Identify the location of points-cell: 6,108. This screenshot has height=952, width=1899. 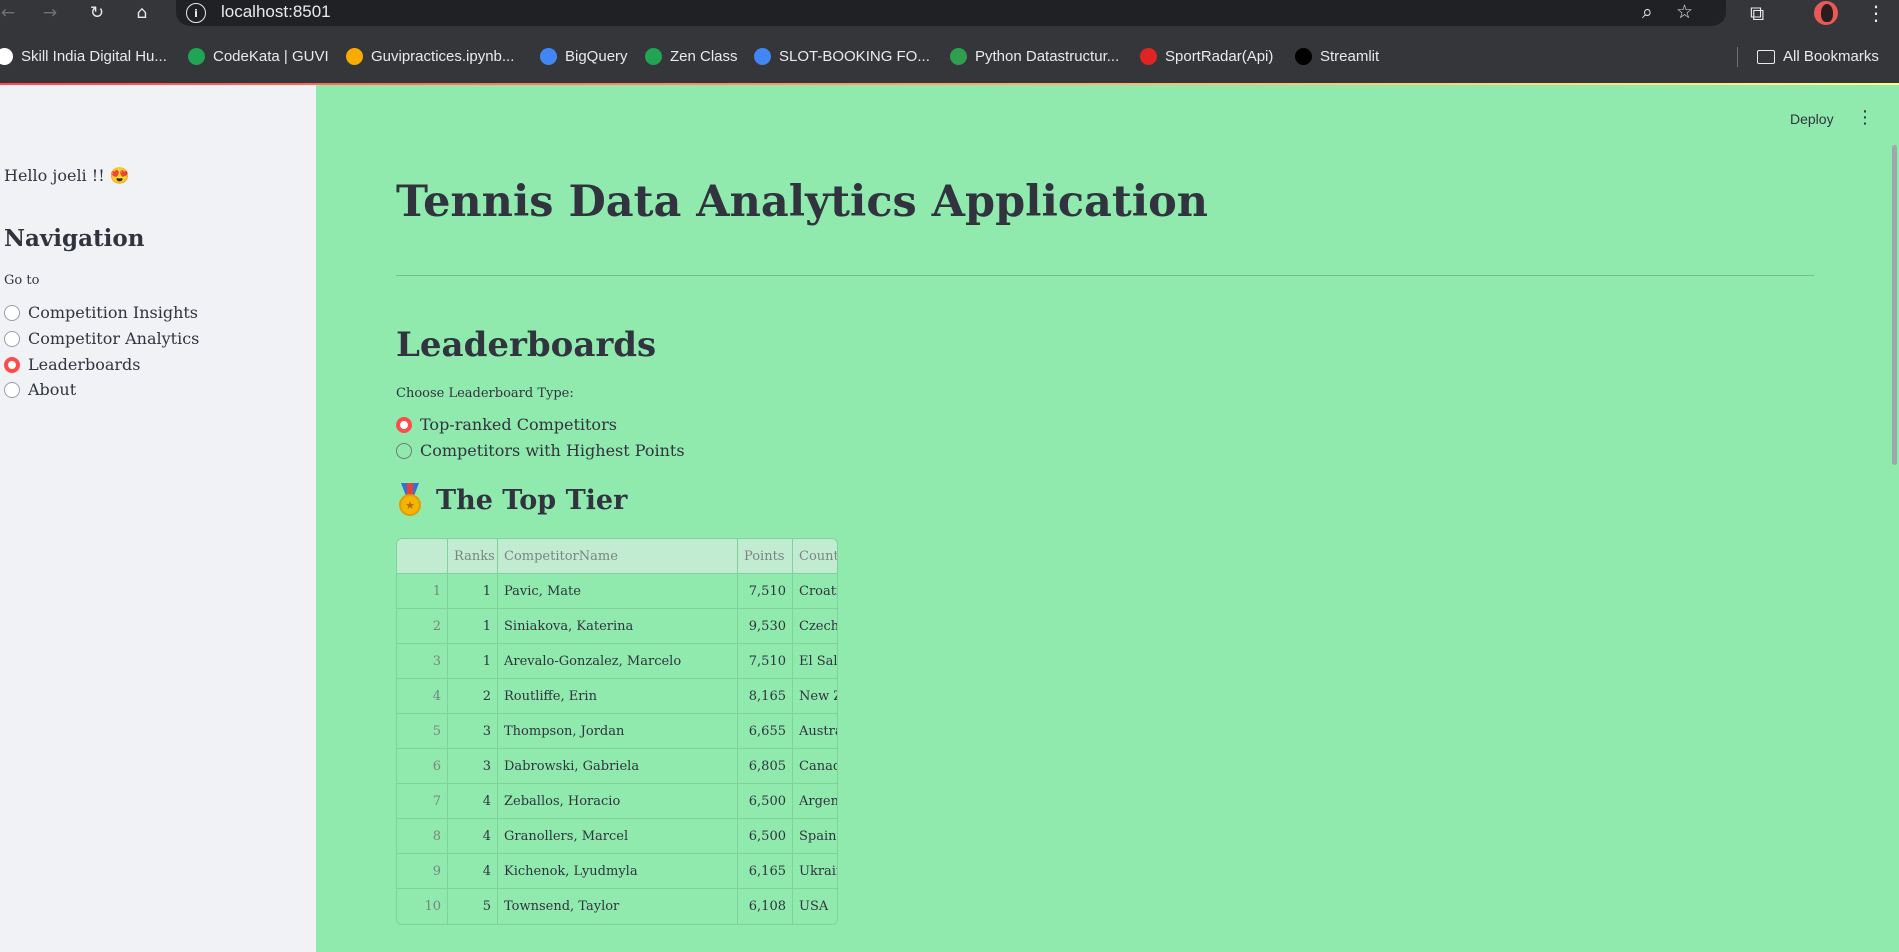
(765, 906).